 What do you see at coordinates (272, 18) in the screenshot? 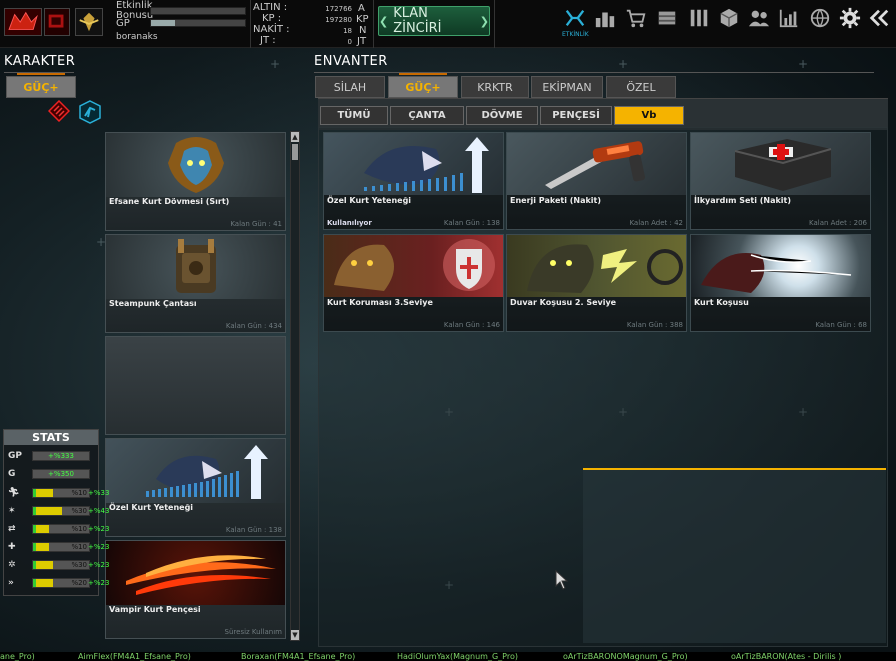
I see `kp-label: KP :` at bounding box center [272, 18].